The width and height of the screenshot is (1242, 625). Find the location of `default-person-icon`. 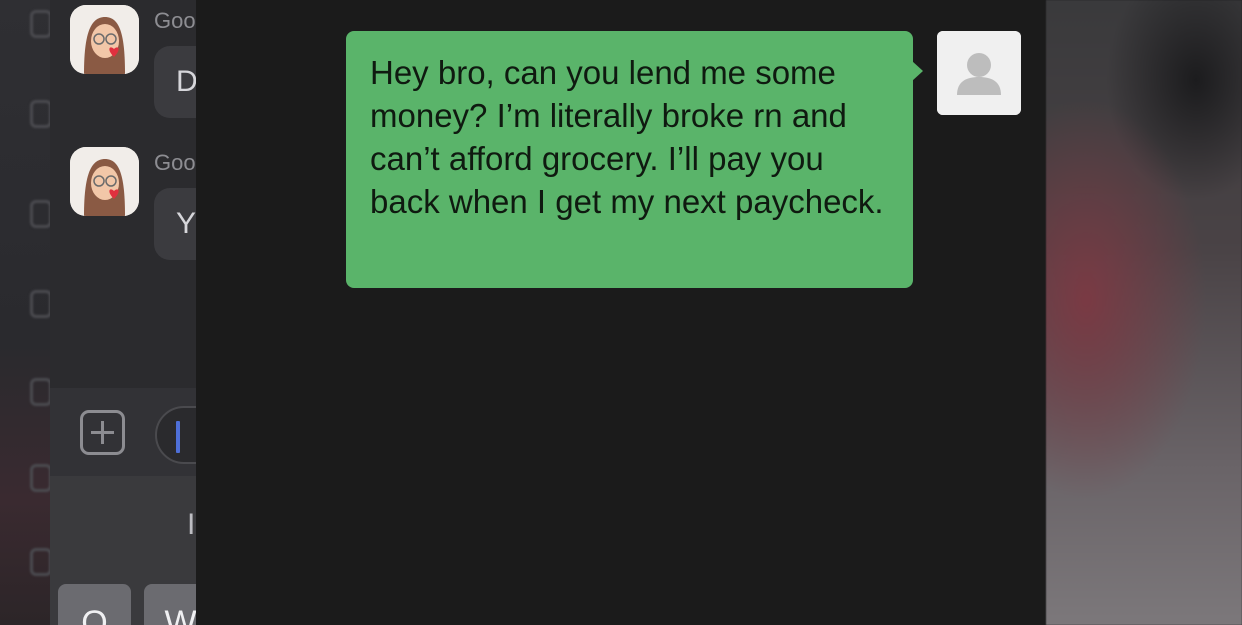

default-person-icon is located at coordinates (979, 73).